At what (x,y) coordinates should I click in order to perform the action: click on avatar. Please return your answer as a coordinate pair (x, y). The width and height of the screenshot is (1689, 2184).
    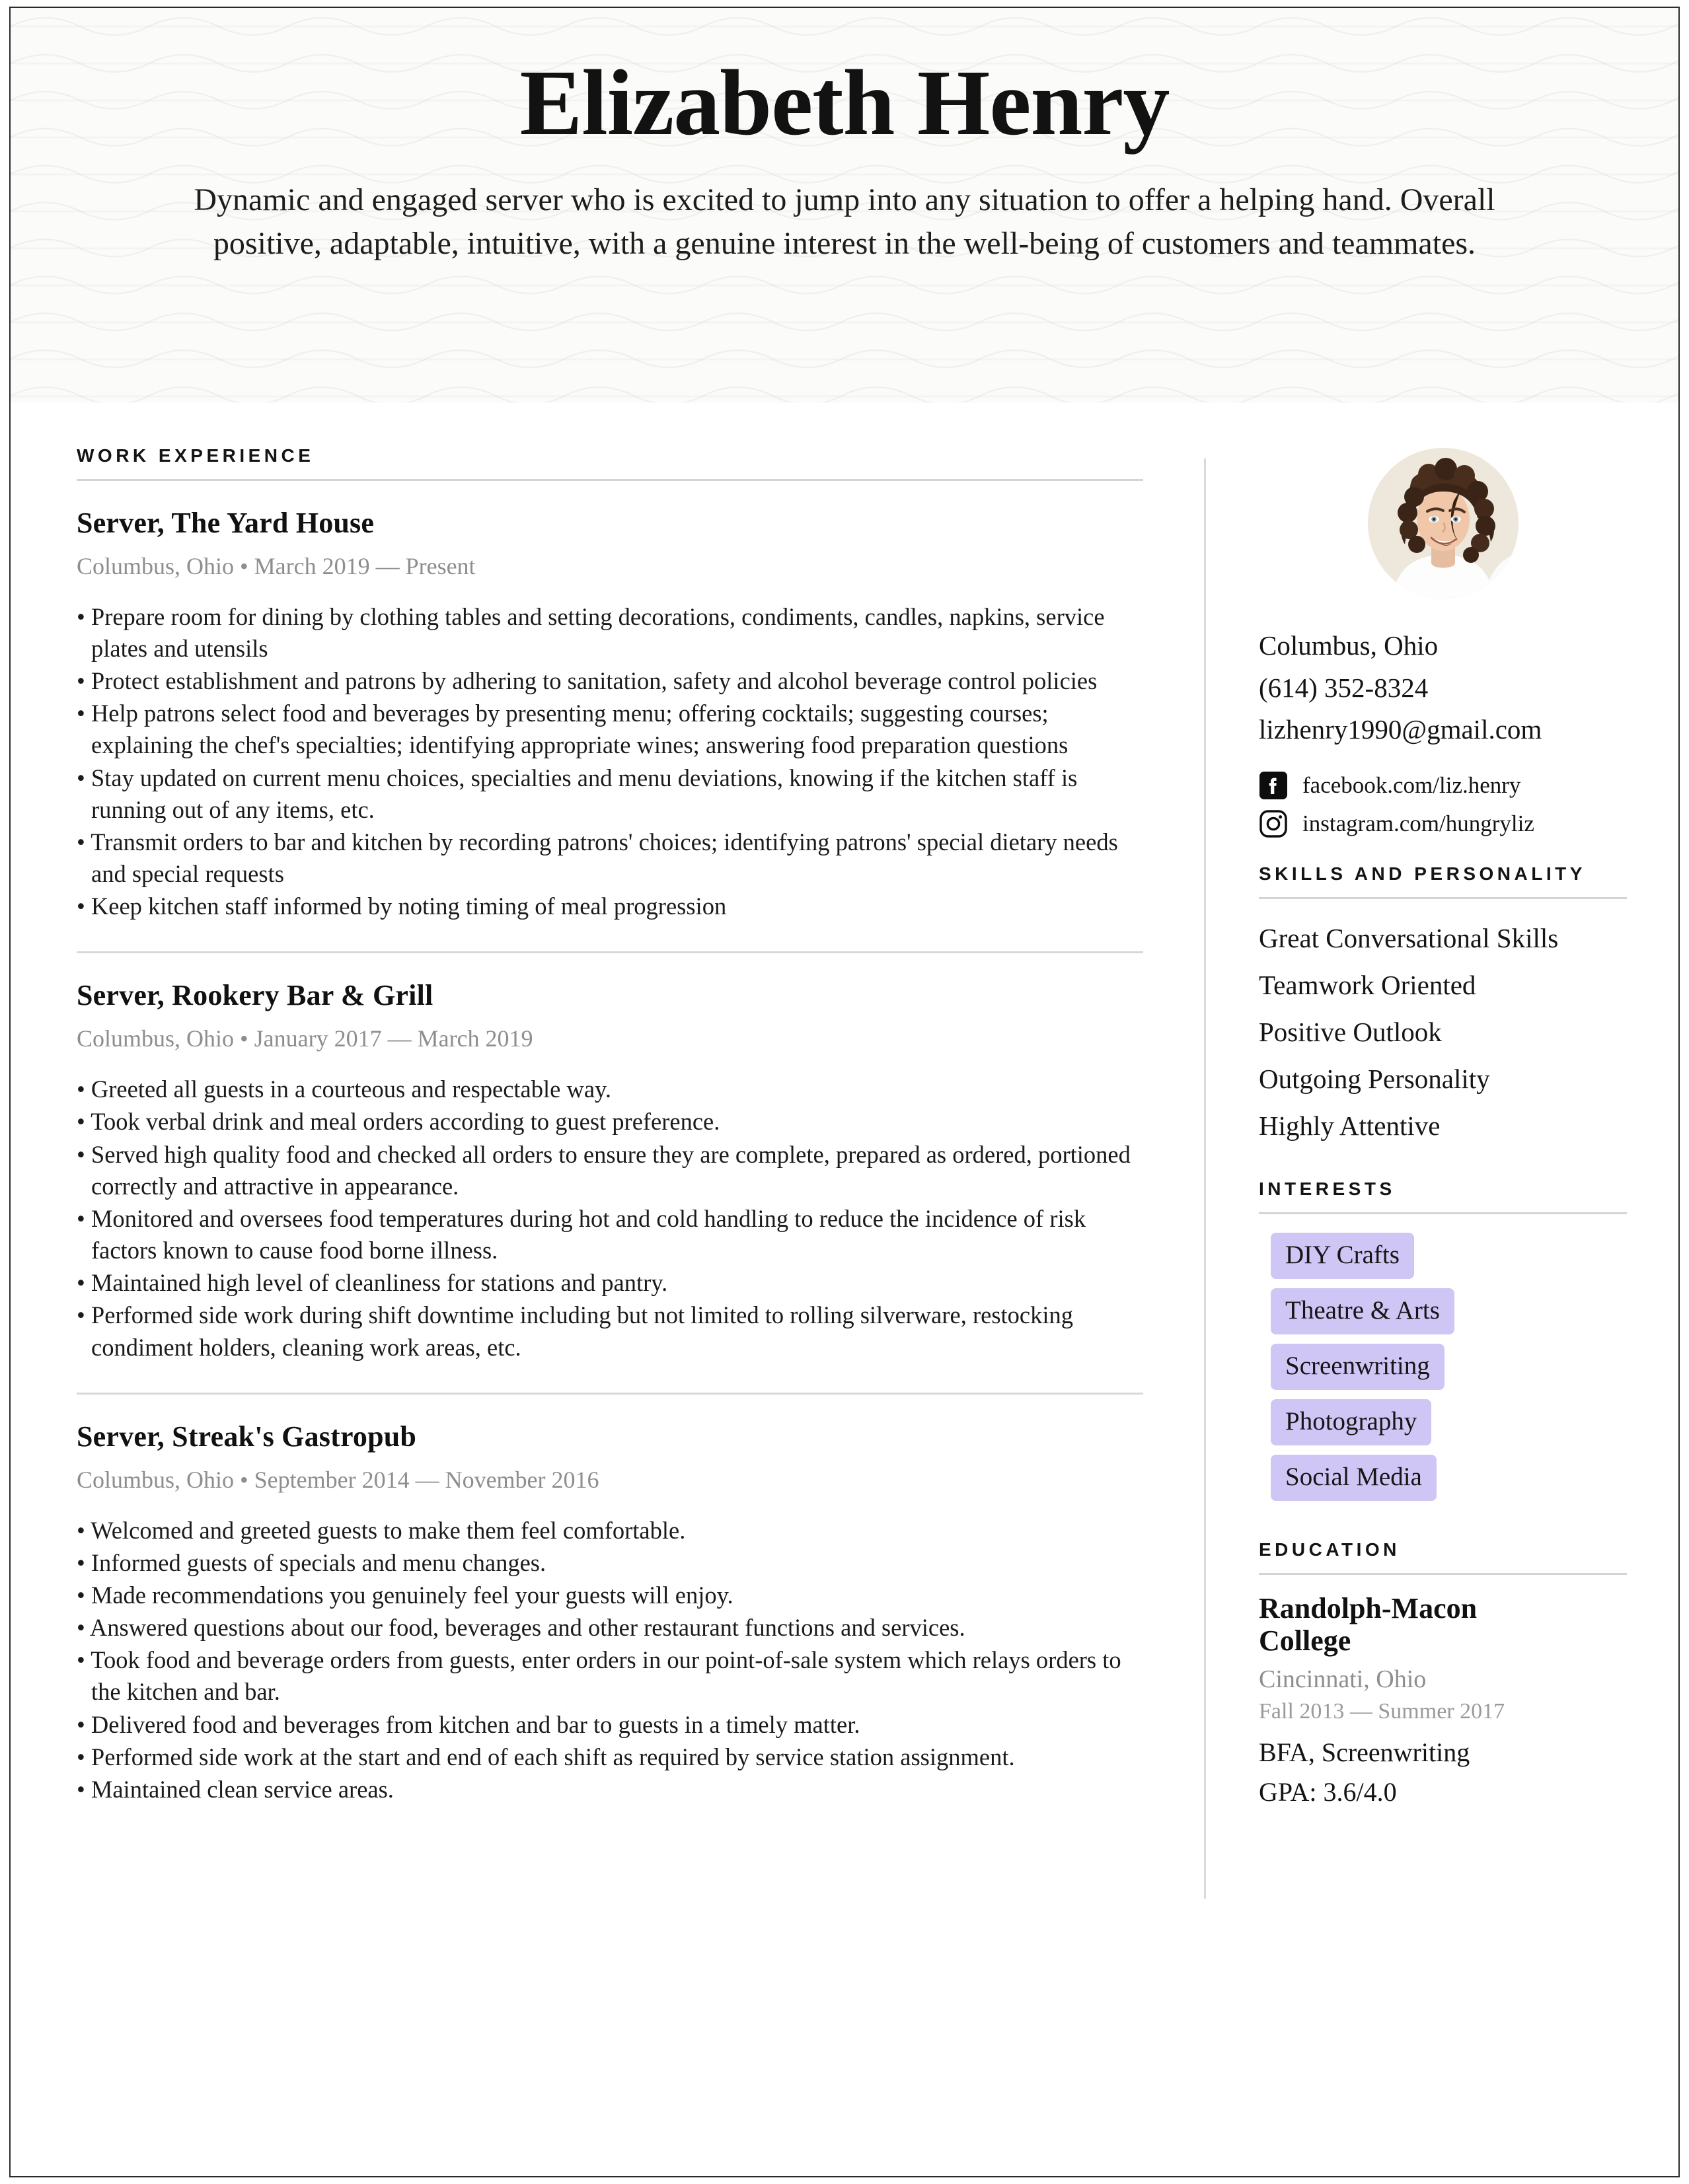
    Looking at the image, I should click on (1443, 523).